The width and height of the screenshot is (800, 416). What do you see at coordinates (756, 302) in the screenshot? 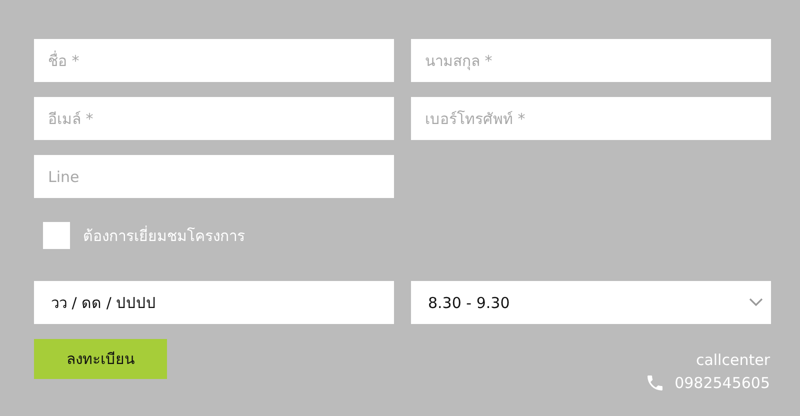
I see `chevron-down-icon` at bounding box center [756, 302].